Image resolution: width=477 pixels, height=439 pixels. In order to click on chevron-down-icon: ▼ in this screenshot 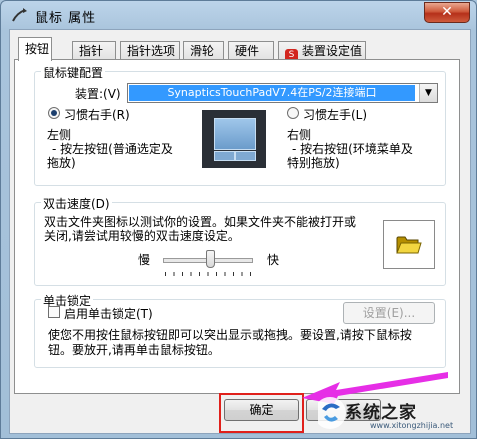, I will do `click(428, 93)`.